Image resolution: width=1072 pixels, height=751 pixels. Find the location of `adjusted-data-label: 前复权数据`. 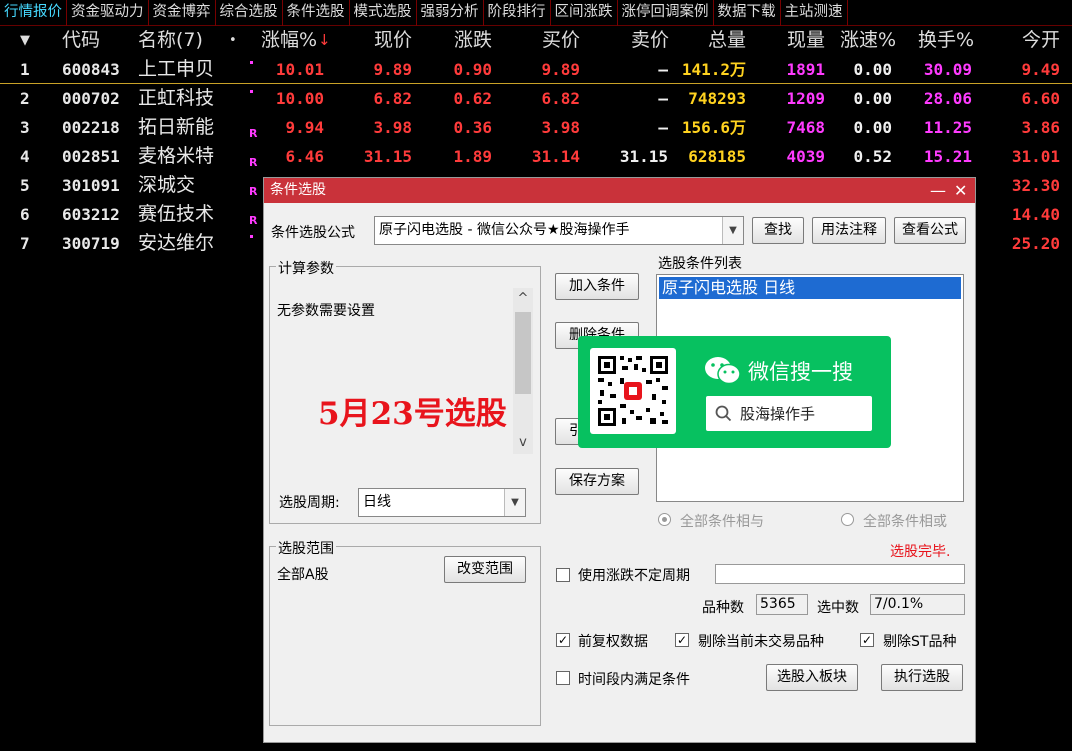

adjusted-data-label: 前复权数据 is located at coordinates (613, 642).